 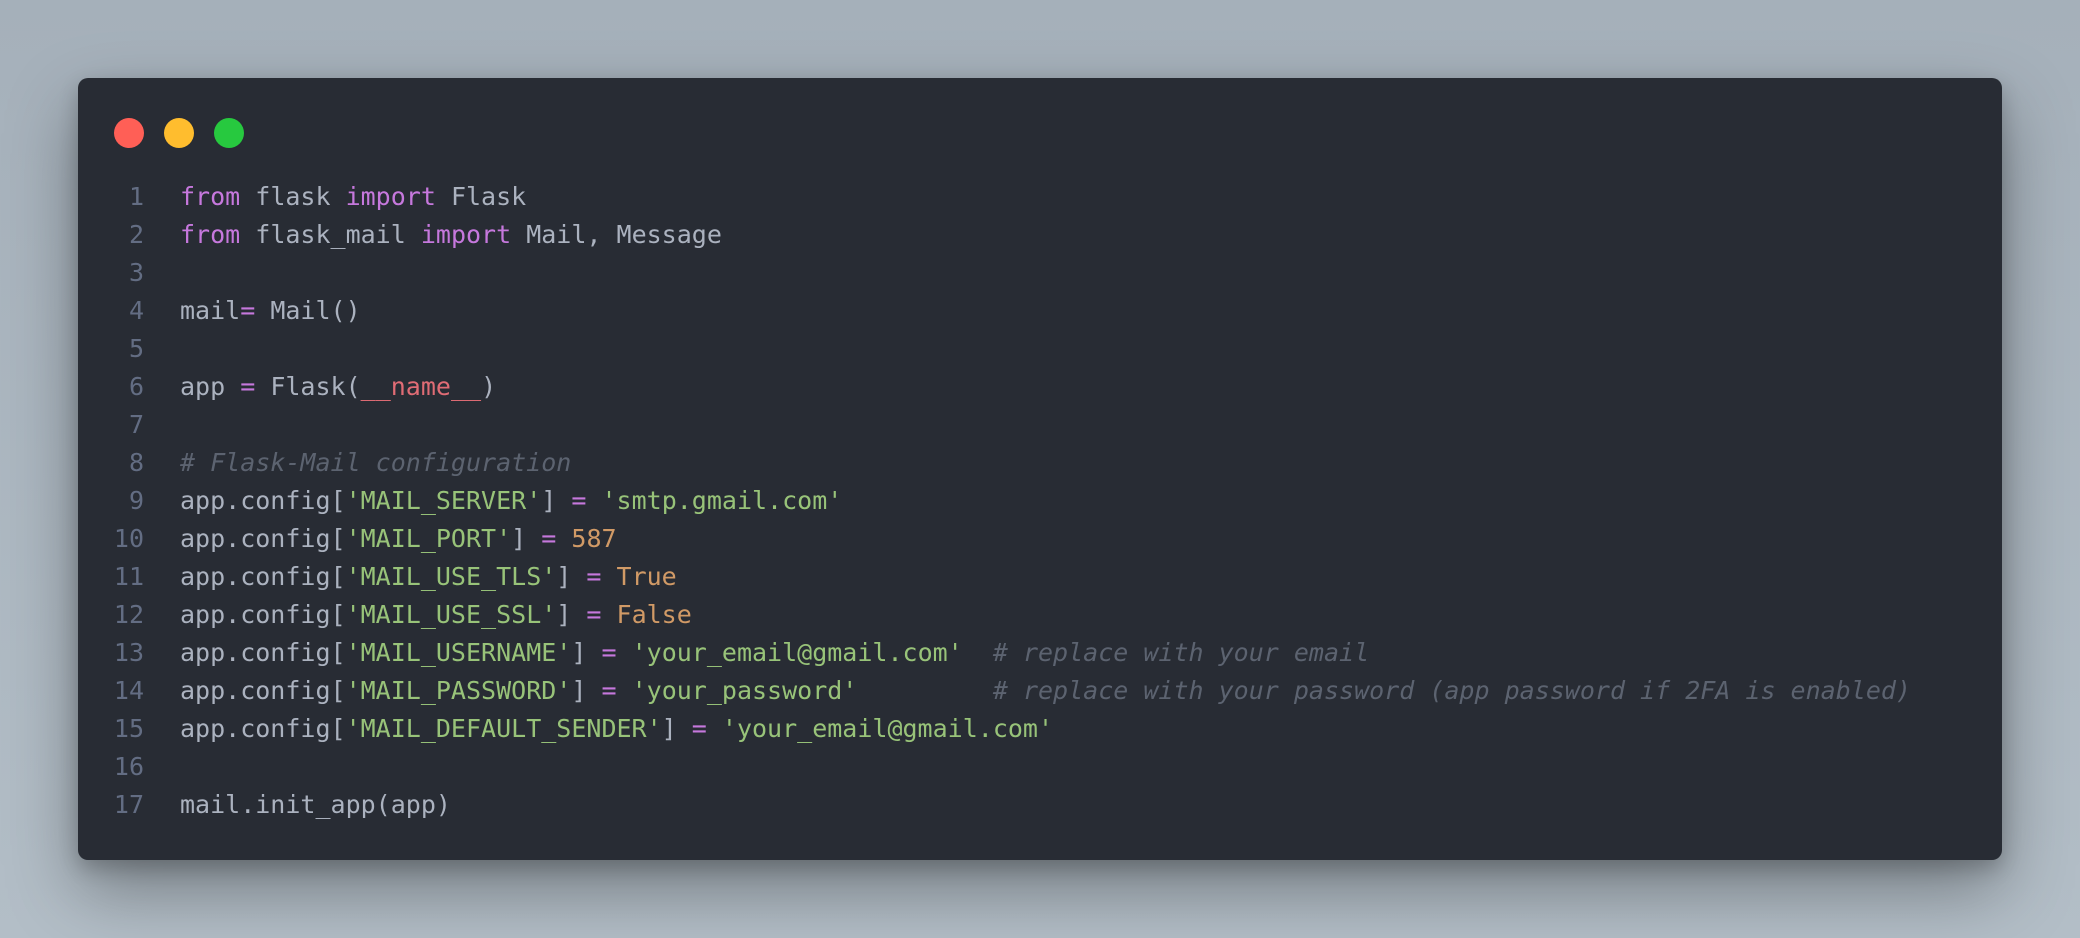 What do you see at coordinates (210, 310) in the screenshot?
I see `code-token: mail` at bounding box center [210, 310].